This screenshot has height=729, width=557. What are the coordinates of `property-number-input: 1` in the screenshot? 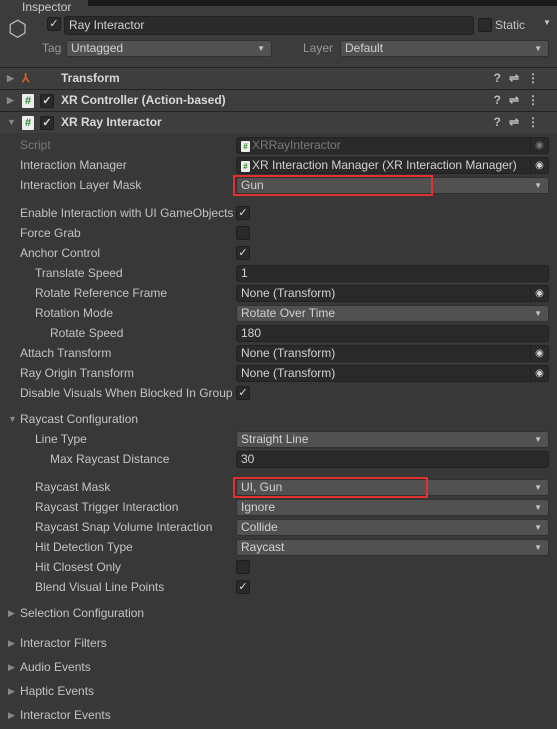 It's located at (392, 273).